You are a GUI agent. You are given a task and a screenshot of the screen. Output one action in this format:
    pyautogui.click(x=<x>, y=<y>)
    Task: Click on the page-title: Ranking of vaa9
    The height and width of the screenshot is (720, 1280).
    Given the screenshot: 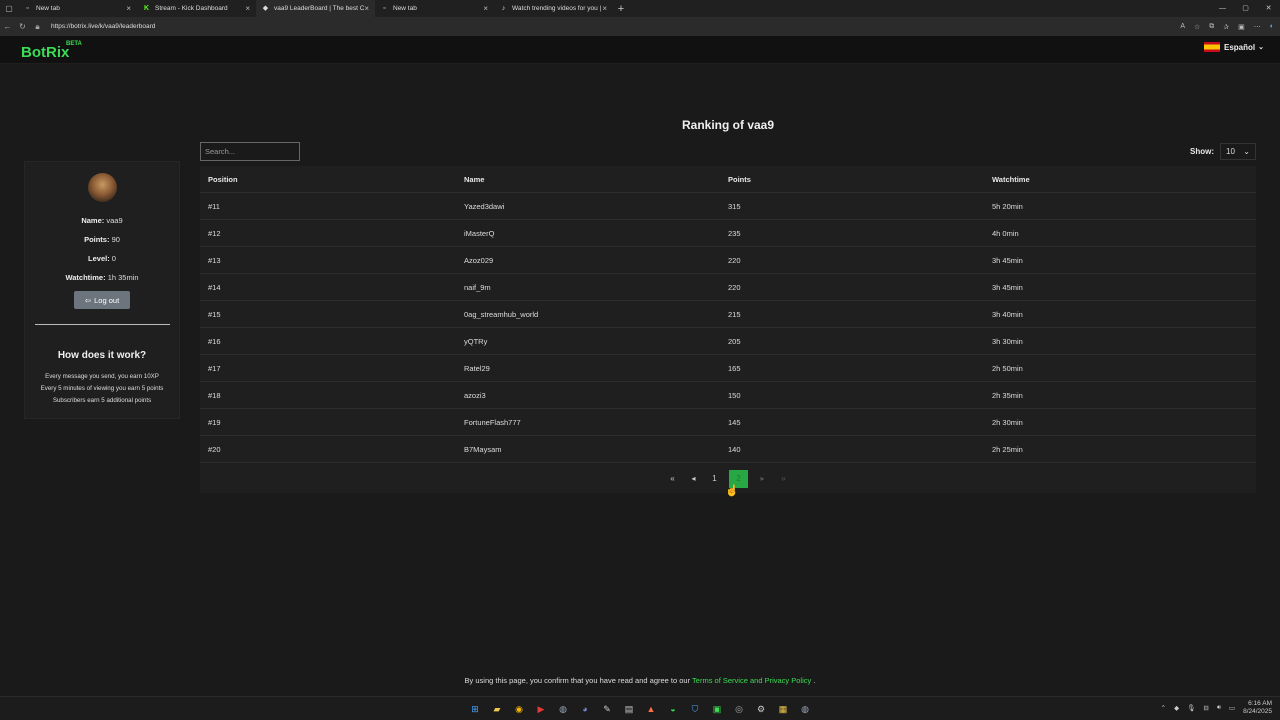 What is the action you would take?
    pyautogui.click(x=728, y=125)
    